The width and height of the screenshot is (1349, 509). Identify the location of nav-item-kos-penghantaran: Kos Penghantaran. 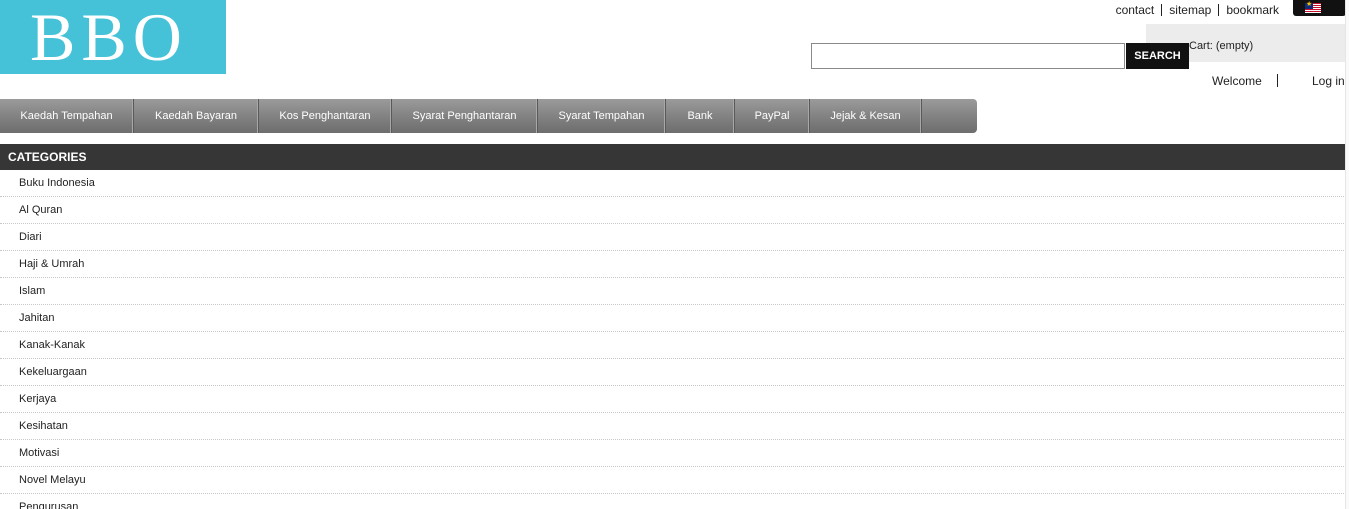
(325, 116).